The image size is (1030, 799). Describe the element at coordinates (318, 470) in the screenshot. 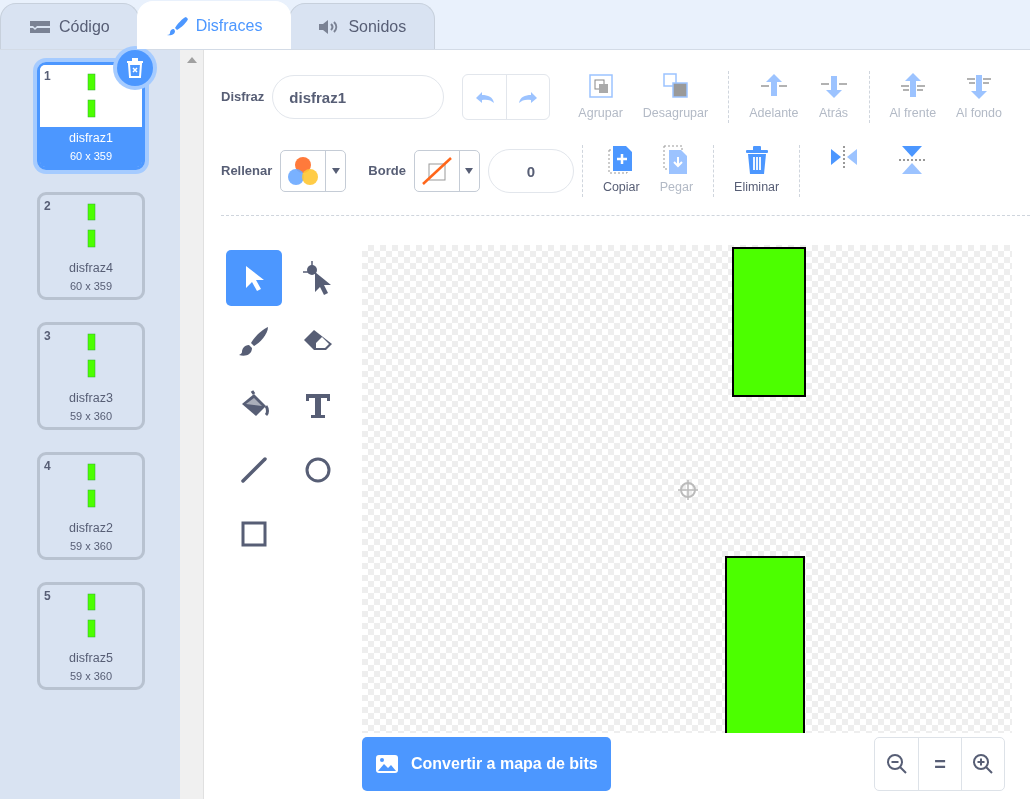

I see `circle-tool-icon` at that location.